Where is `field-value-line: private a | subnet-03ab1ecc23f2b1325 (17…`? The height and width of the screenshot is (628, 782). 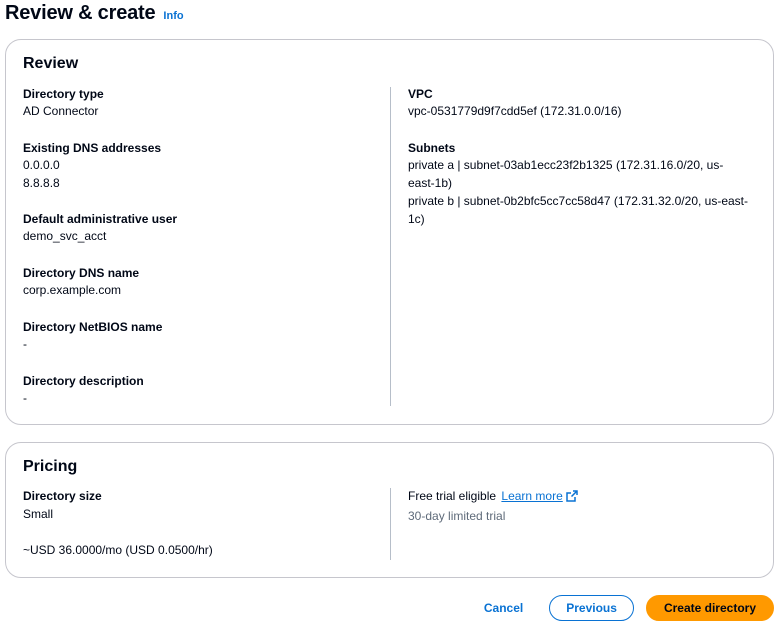 field-value-line: private a | subnet-03ab1ecc23f2b1325 (17… is located at coordinates (566, 174).